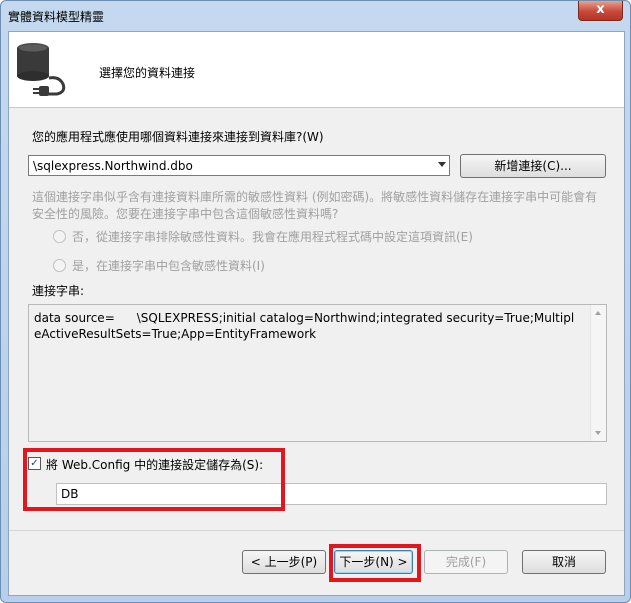  I want to click on scroll-down-icon, so click(598, 433).